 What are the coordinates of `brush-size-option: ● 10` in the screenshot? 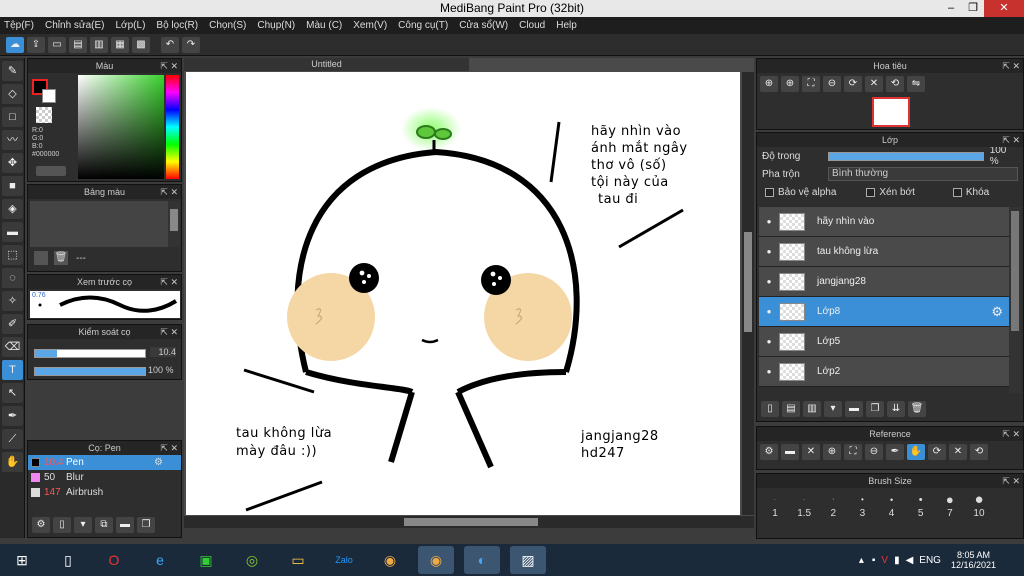 It's located at (979, 506).